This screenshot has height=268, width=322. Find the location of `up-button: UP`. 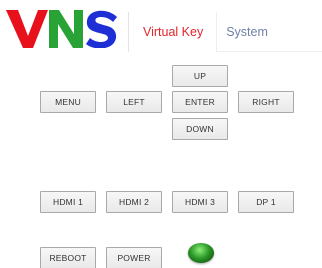

up-button: UP is located at coordinates (200, 76).